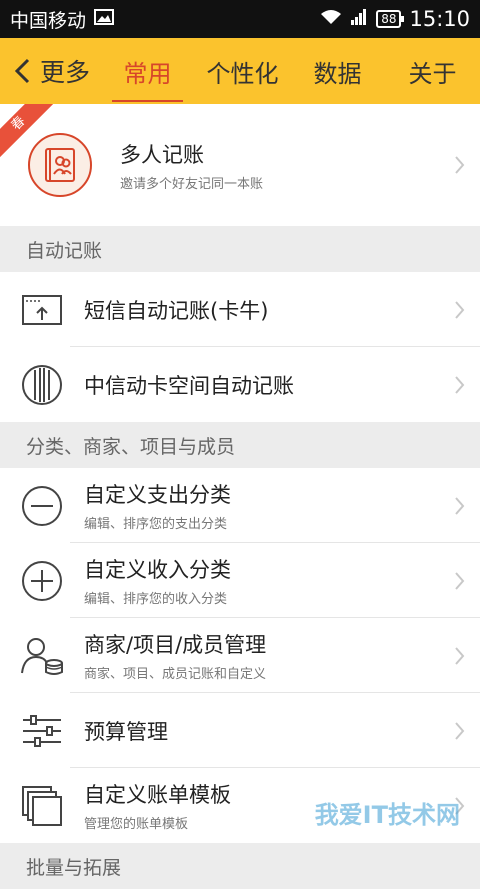 The image size is (480, 889). What do you see at coordinates (432, 71) in the screenshot?
I see `tab-about: 关于` at bounding box center [432, 71].